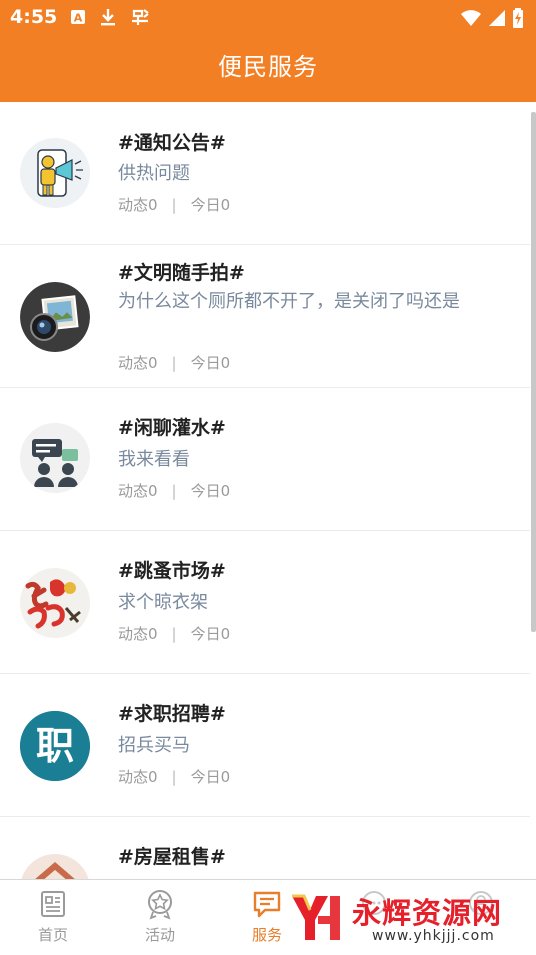 The image size is (536, 955). I want to click on list-item: #文明随手拍# 为什么这个厕所都不开了，是关闭了吗还是 动态0 | 今日0, so click(265, 316).